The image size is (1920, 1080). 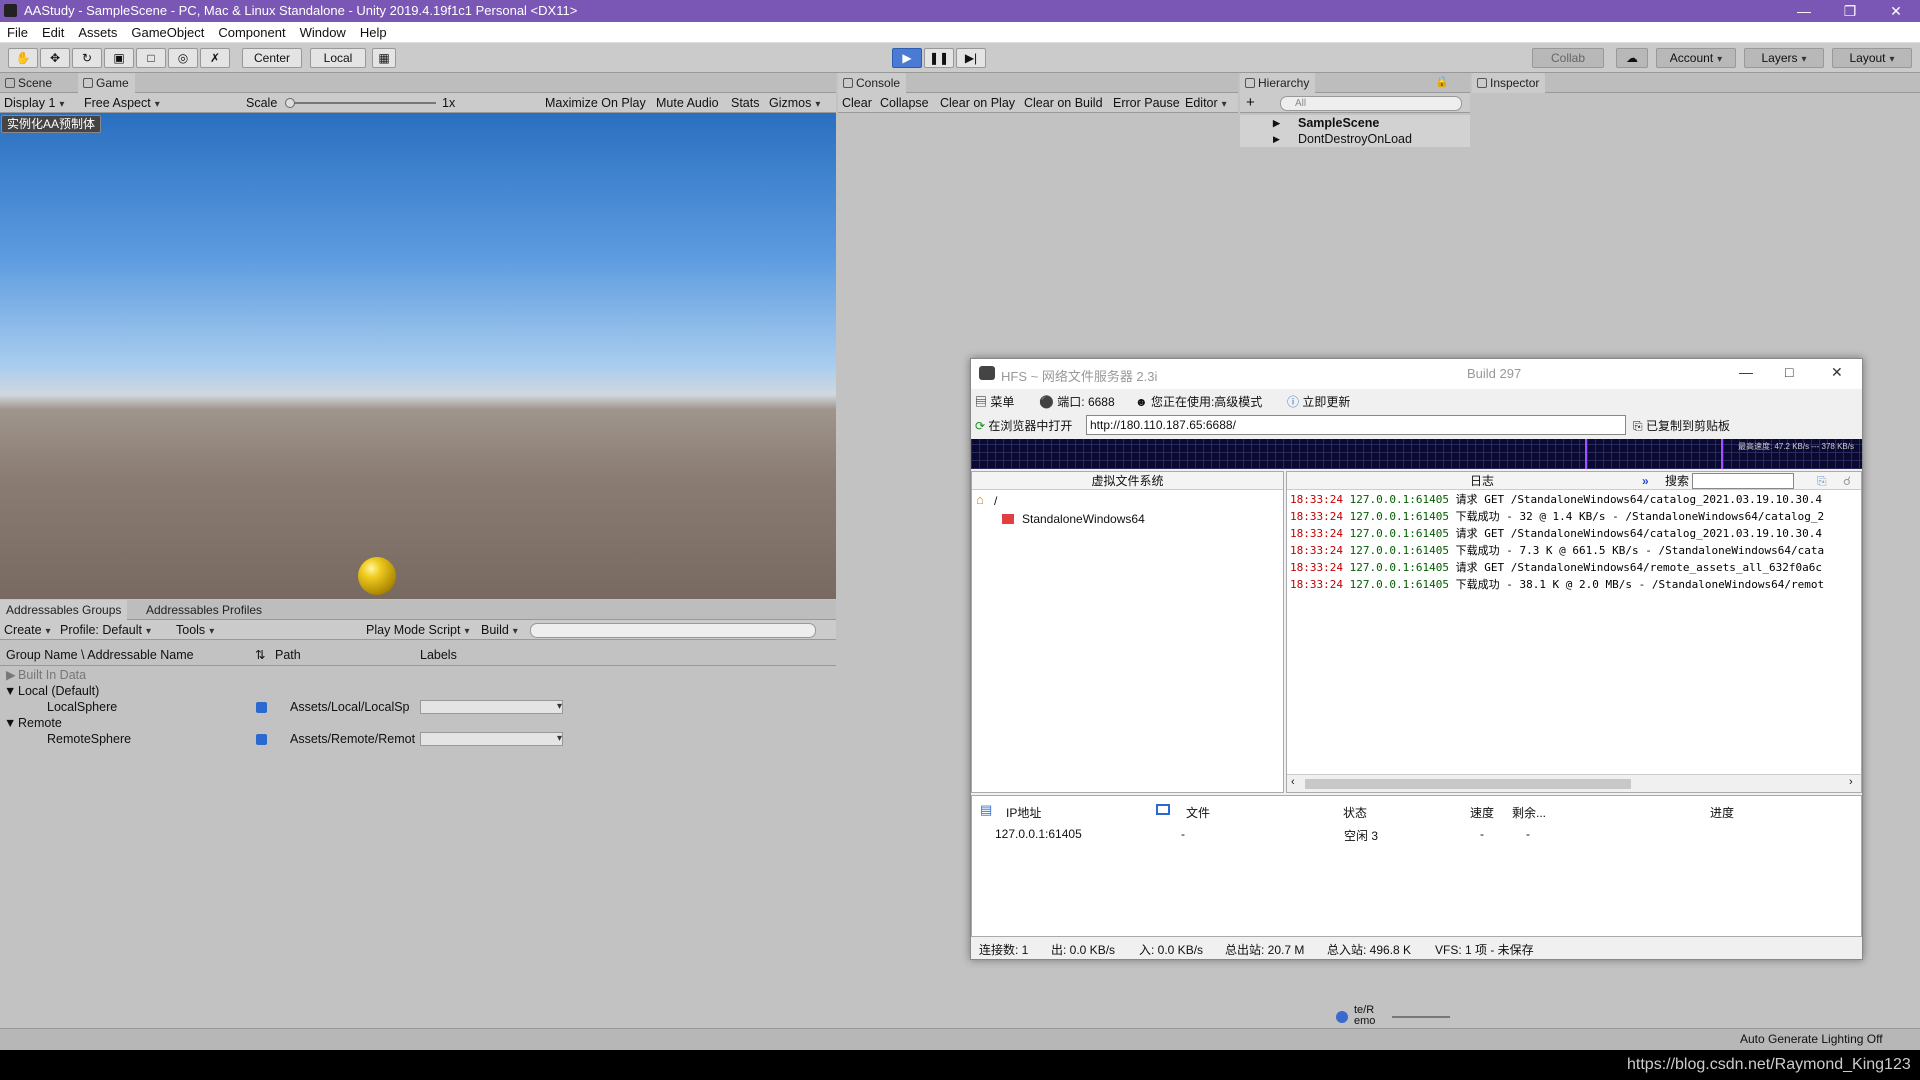 I want to click on layers-dropdown: Layers, so click(x=1784, y=58).